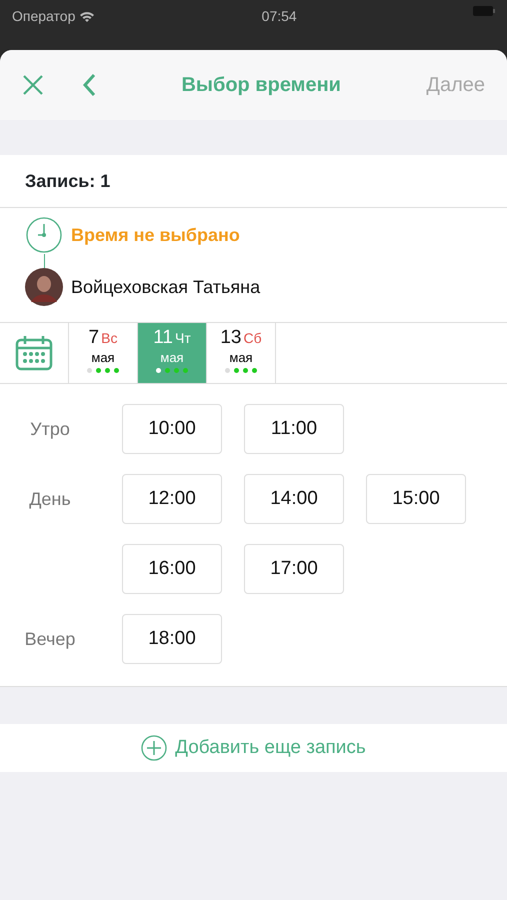  I want to click on time-slot-button: 16:00, so click(172, 569).